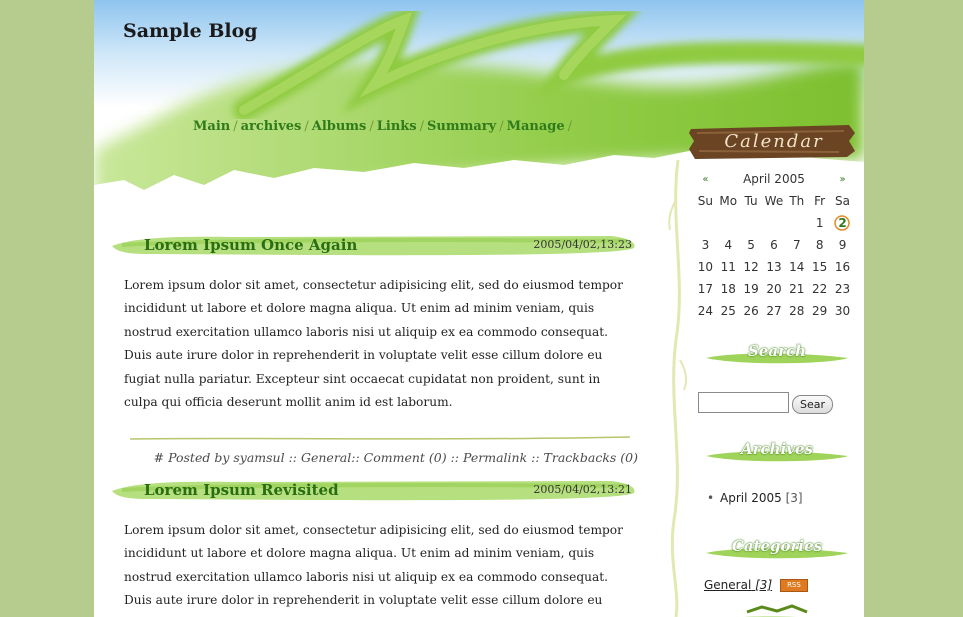  What do you see at coordinates (796, 245) in the screenshot?
I see `calendar-day: 7` at bounding box center [796, 245].